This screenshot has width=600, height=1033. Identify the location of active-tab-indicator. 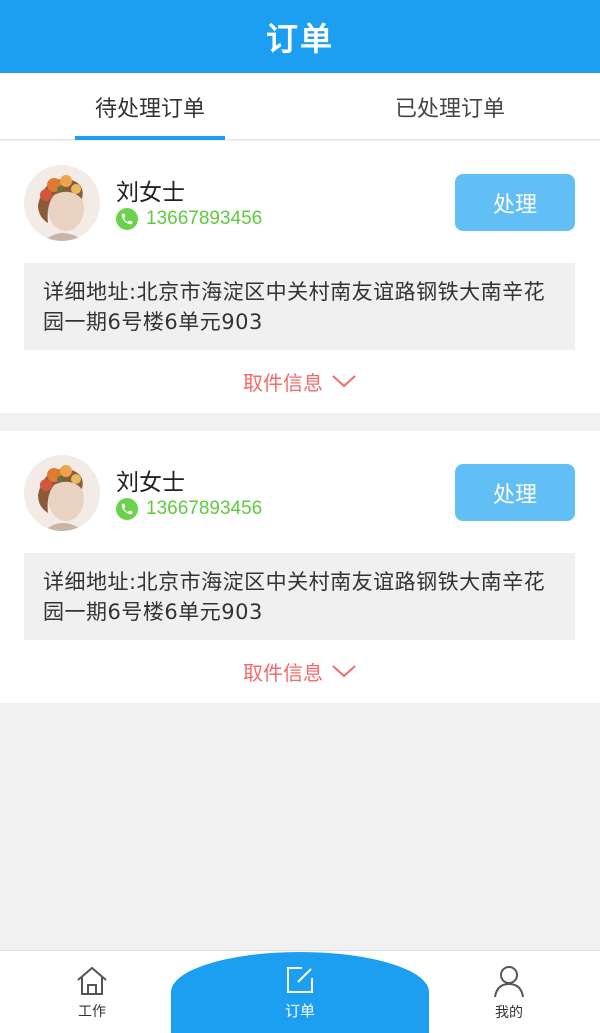
(150, 138).